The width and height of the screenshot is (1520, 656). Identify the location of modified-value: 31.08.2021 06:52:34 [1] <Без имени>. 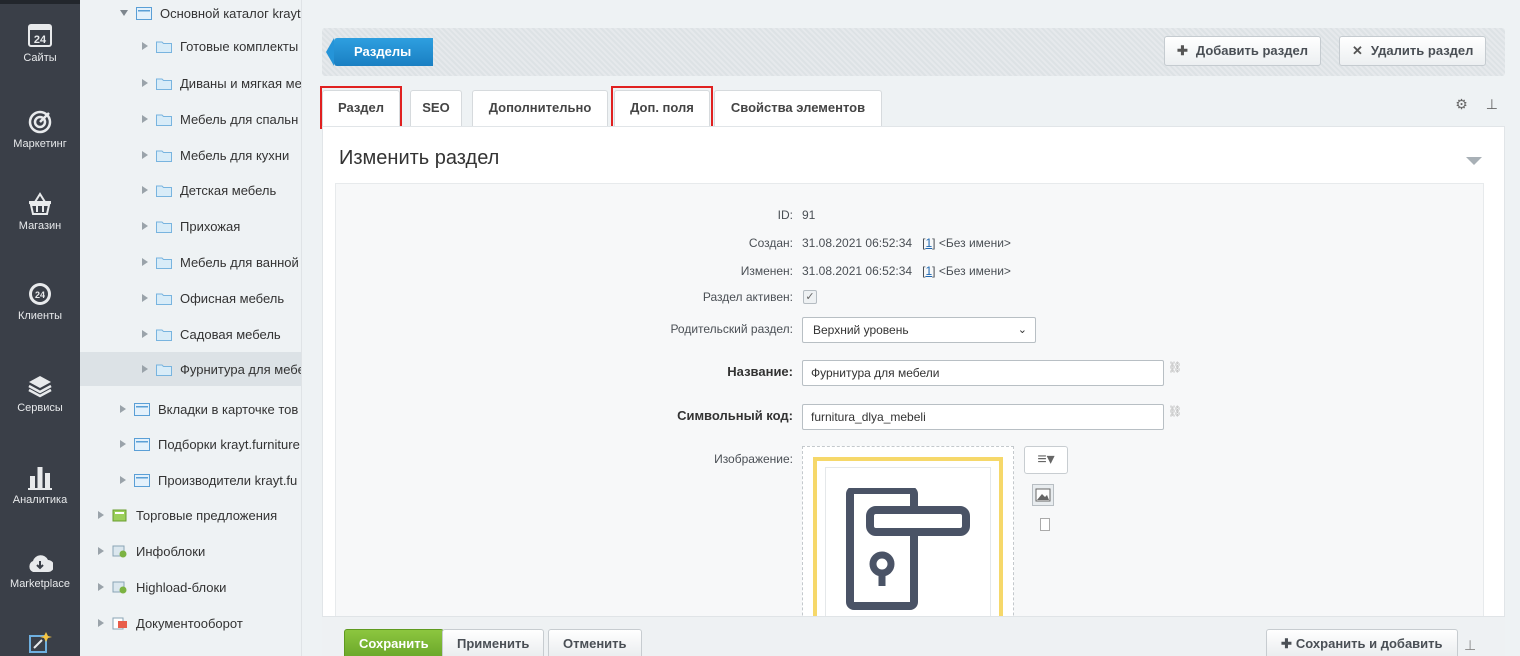
(906, 271).